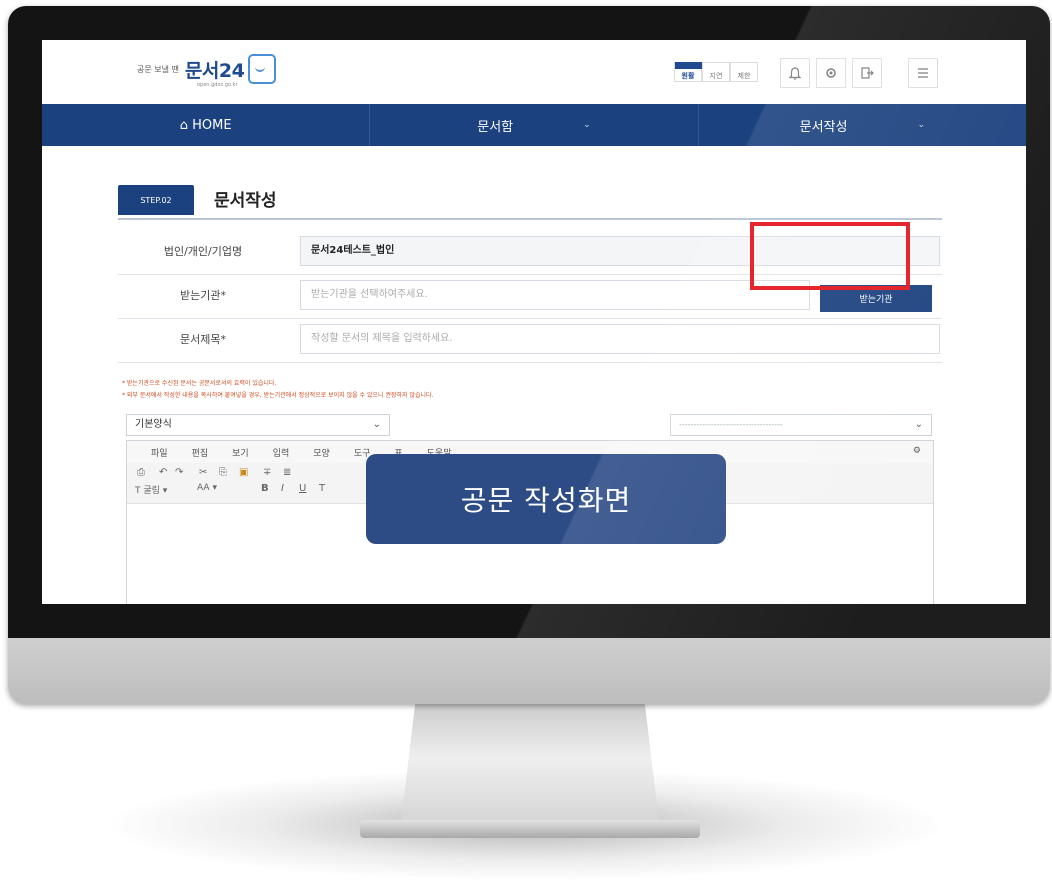  What do you see at coordinates (831, 73) in the screenshot?
I see `gear-icon` at bounding box center [831, 73].